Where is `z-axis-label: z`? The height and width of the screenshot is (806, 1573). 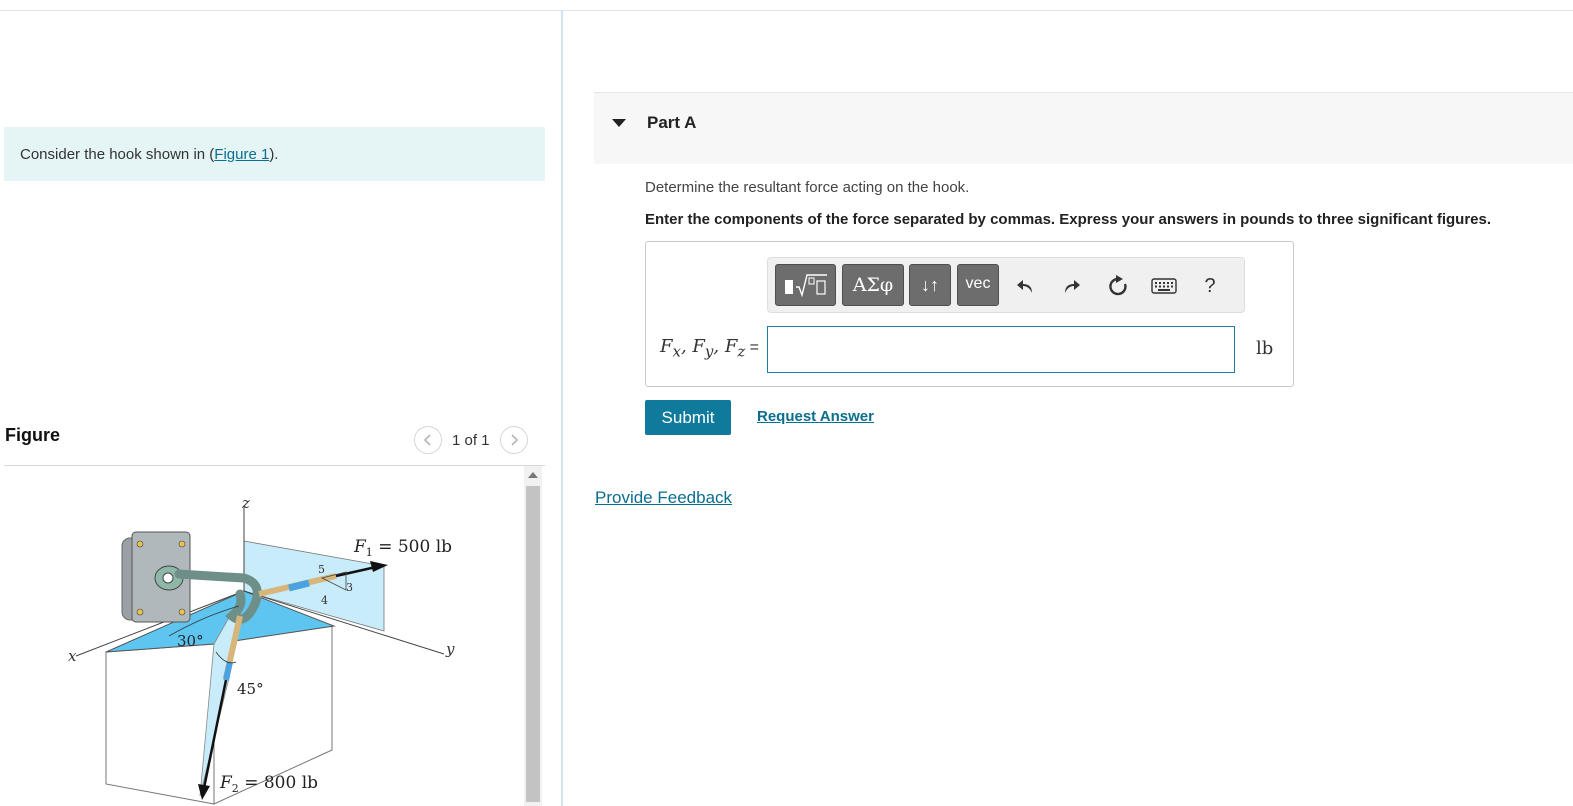
z-axis-label: z is located at coordinates (245, 503).